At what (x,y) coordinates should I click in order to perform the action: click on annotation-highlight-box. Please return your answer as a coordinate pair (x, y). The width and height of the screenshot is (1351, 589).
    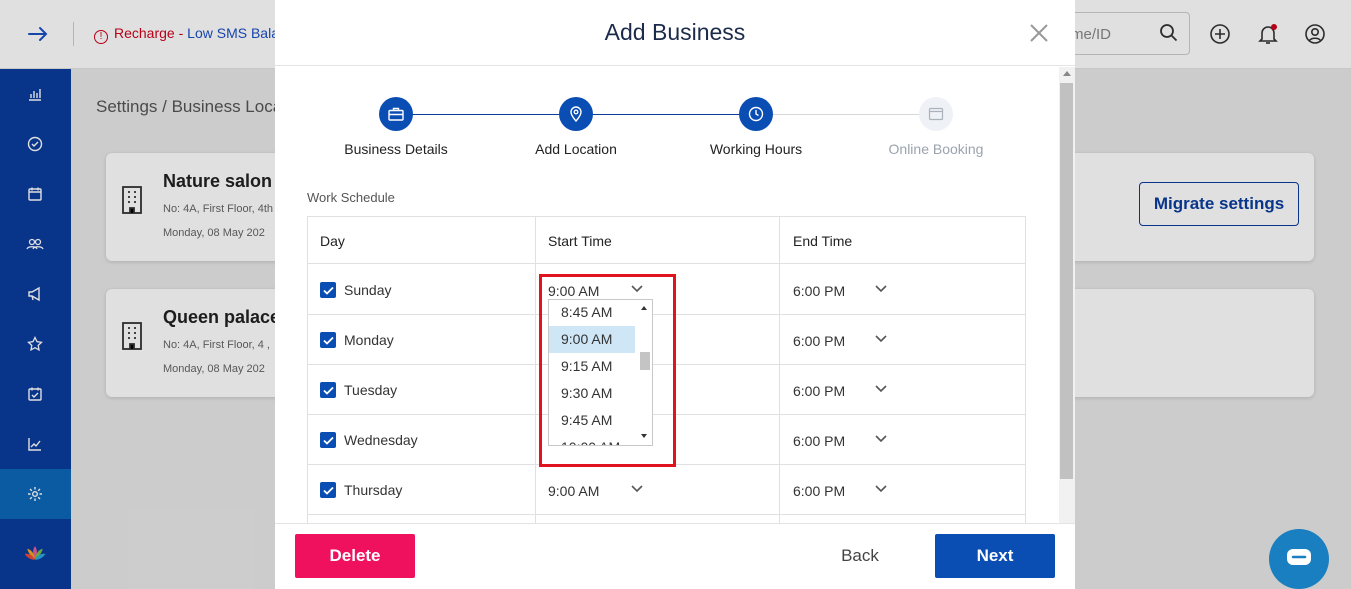
    Looking at the image, I should click on (607, 370).